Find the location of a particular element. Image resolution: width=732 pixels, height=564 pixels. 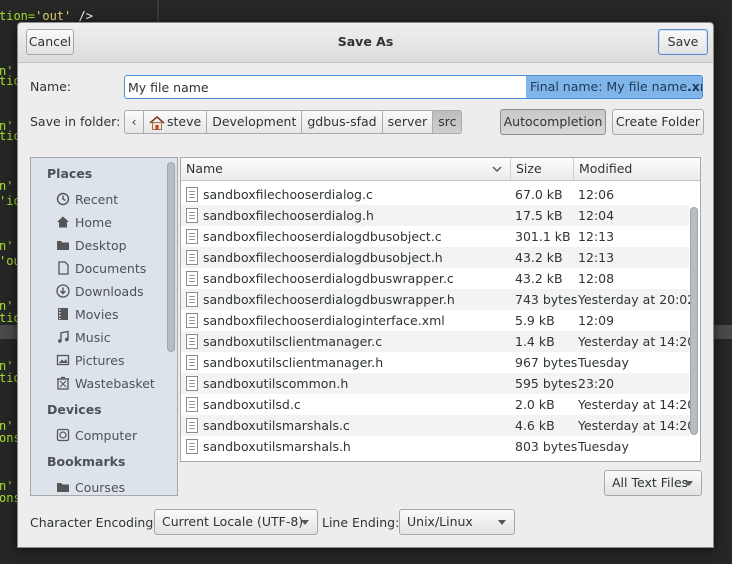

column-header-modified: Modified is located at coordinates (637, 169).